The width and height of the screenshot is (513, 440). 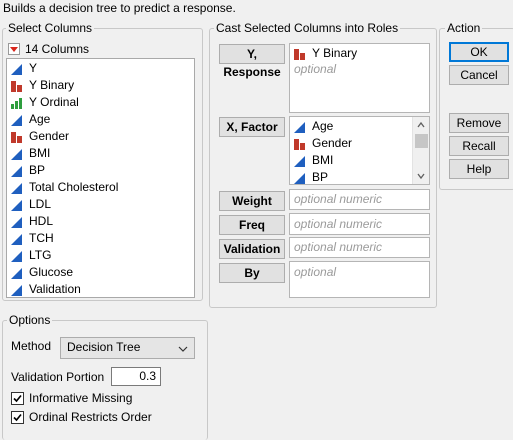 What do you see at coordinates (100, 221) in the screenshot?
I see `column-list-item: HDL` at bounding box center [100, 221].